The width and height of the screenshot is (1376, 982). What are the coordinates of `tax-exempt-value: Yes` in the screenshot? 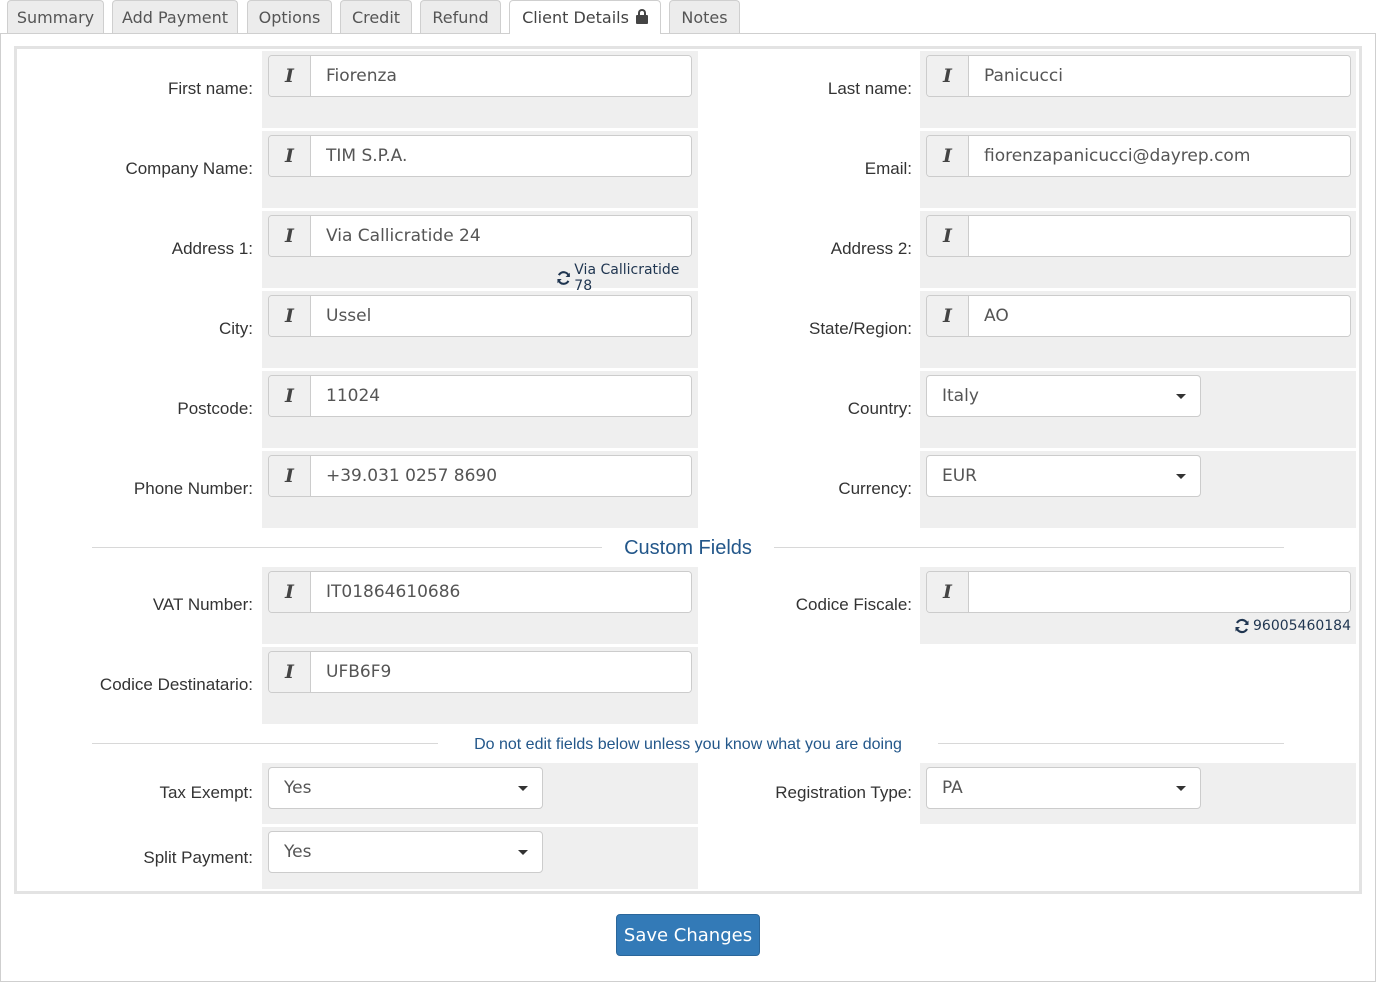 It's located at (298, 788).